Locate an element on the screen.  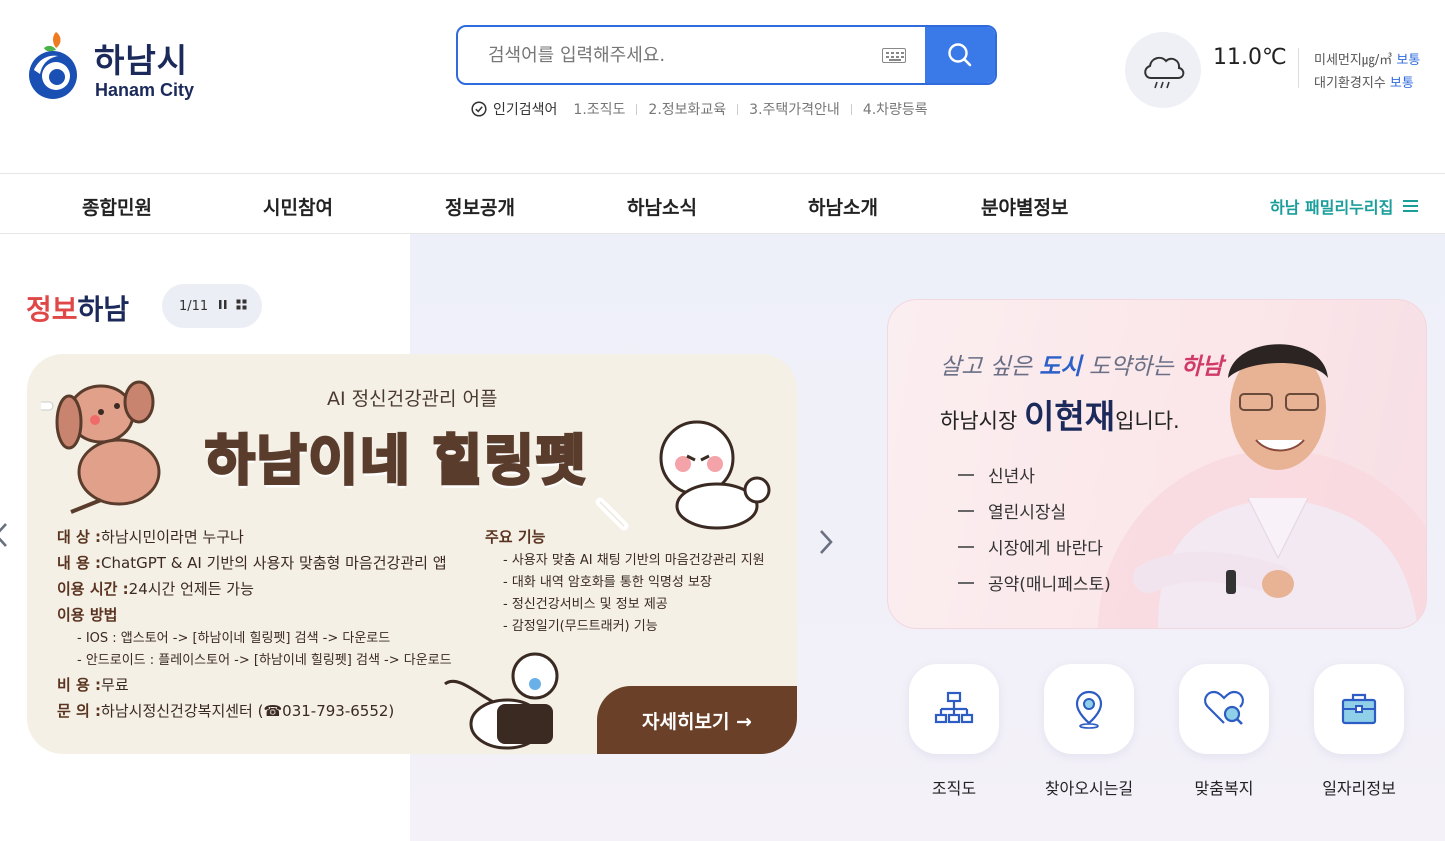
org-chart-icon is located at coordinates (954, 707).